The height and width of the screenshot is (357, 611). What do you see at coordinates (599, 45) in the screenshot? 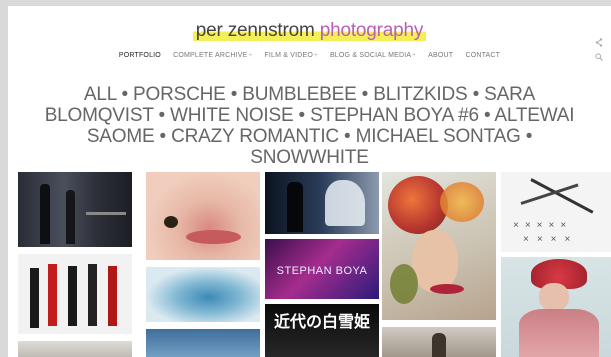
I see `share-icon` at bounding box center [599, 45].